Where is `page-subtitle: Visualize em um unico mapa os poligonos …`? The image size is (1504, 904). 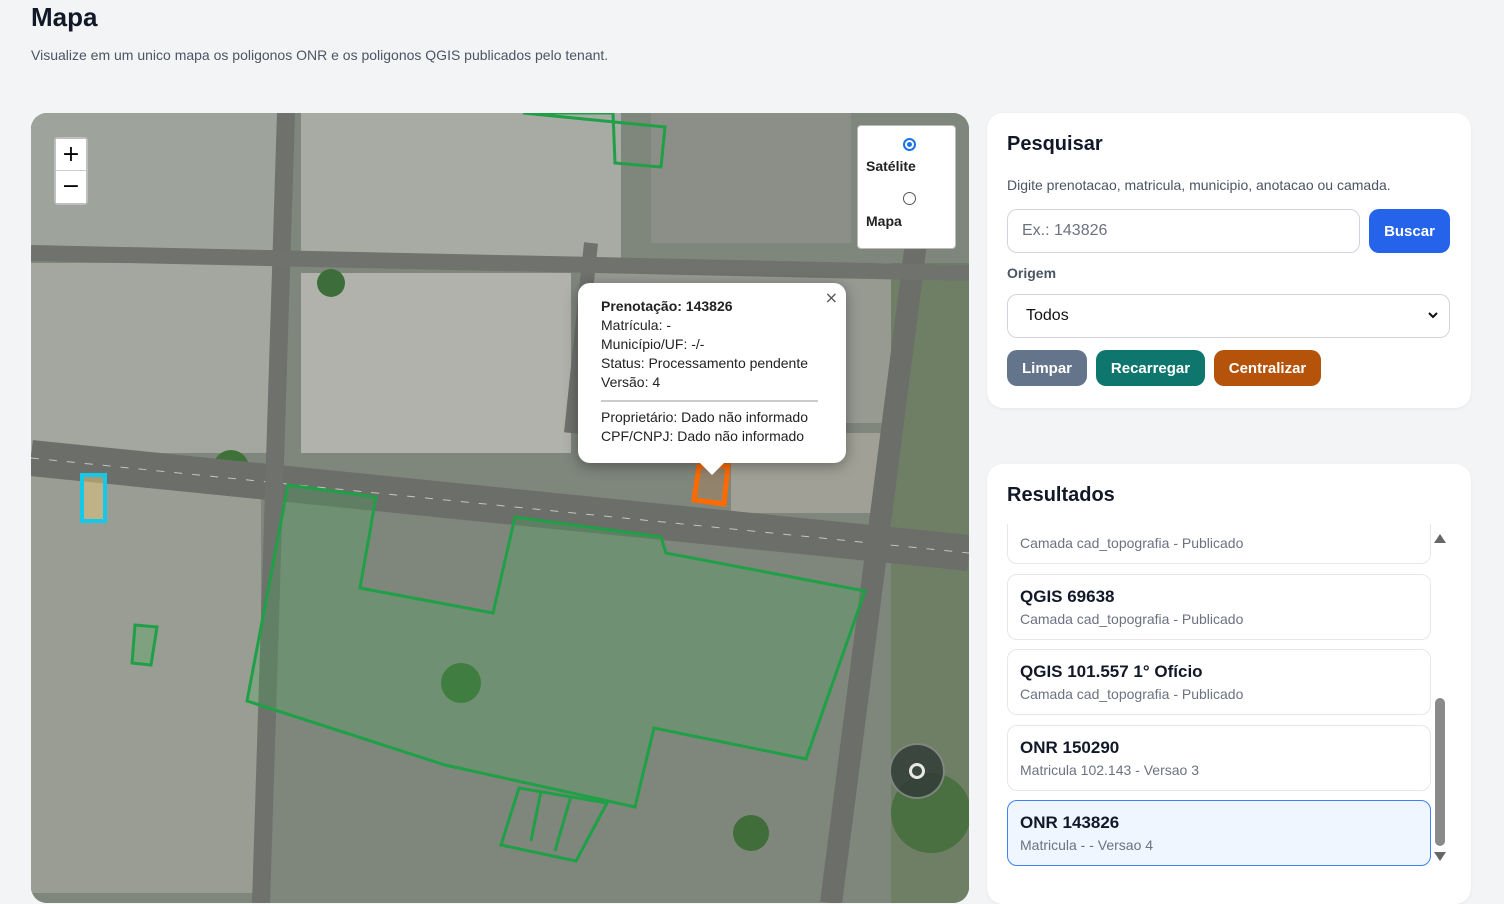
page-subtitle: Visualize em um unico mapa os poligonos … is located at coordinates (320, 55).